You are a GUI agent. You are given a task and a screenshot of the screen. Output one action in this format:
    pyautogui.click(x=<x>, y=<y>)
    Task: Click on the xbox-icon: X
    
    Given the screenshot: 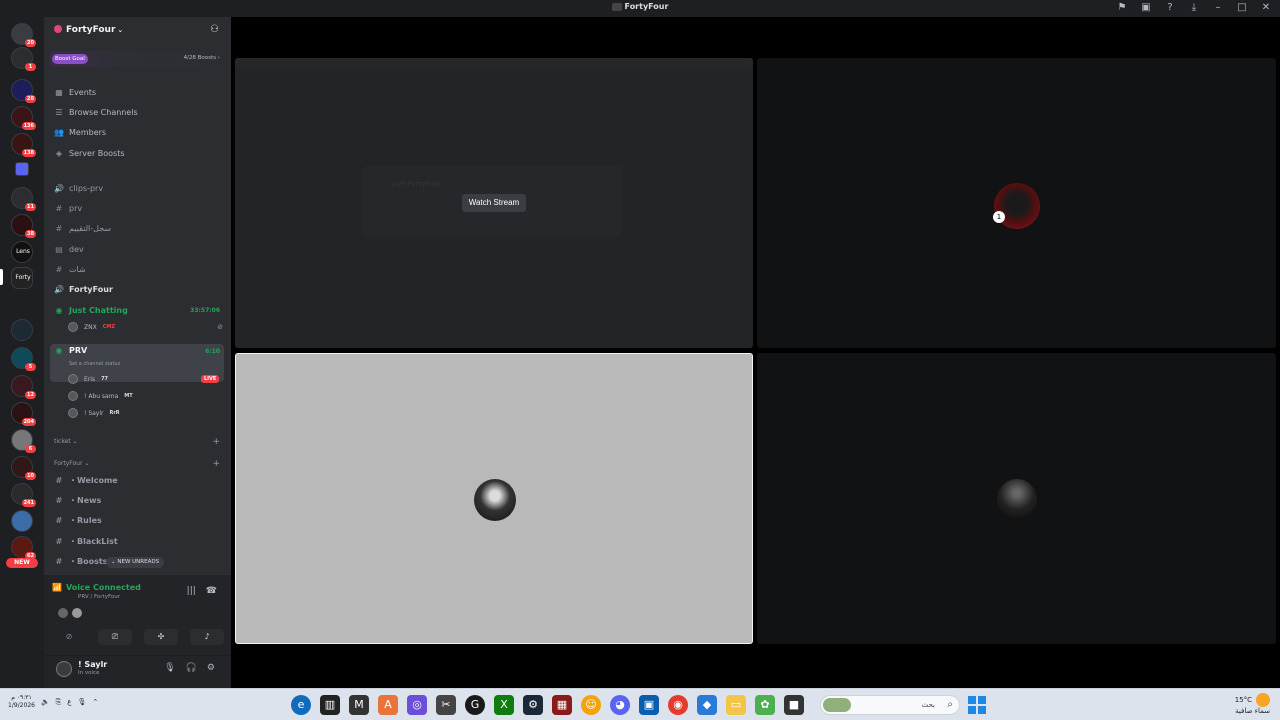 What is the action you would take?
    pyautogui.click(x=504, y=705)
    